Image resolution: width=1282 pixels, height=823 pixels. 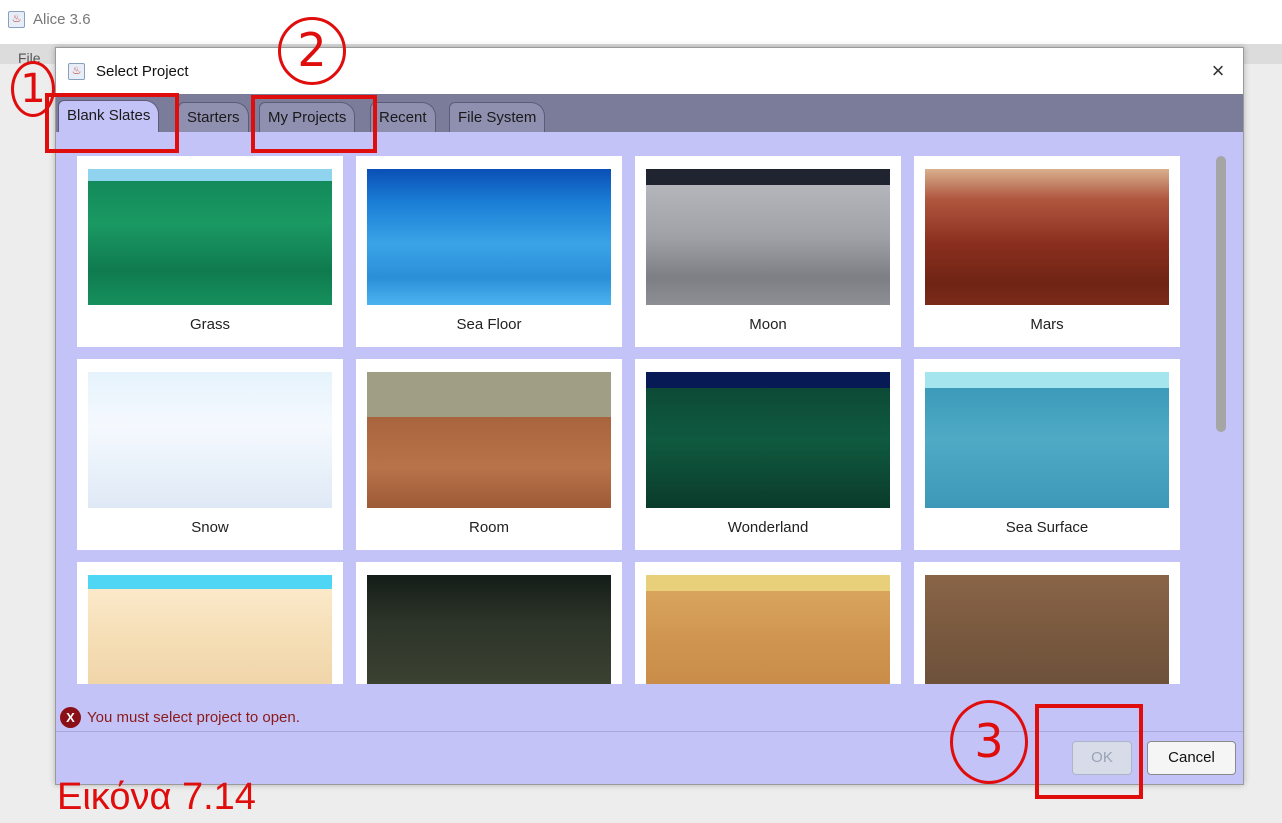 I want to click on close-button: ×, so click(x=1218, y=71).